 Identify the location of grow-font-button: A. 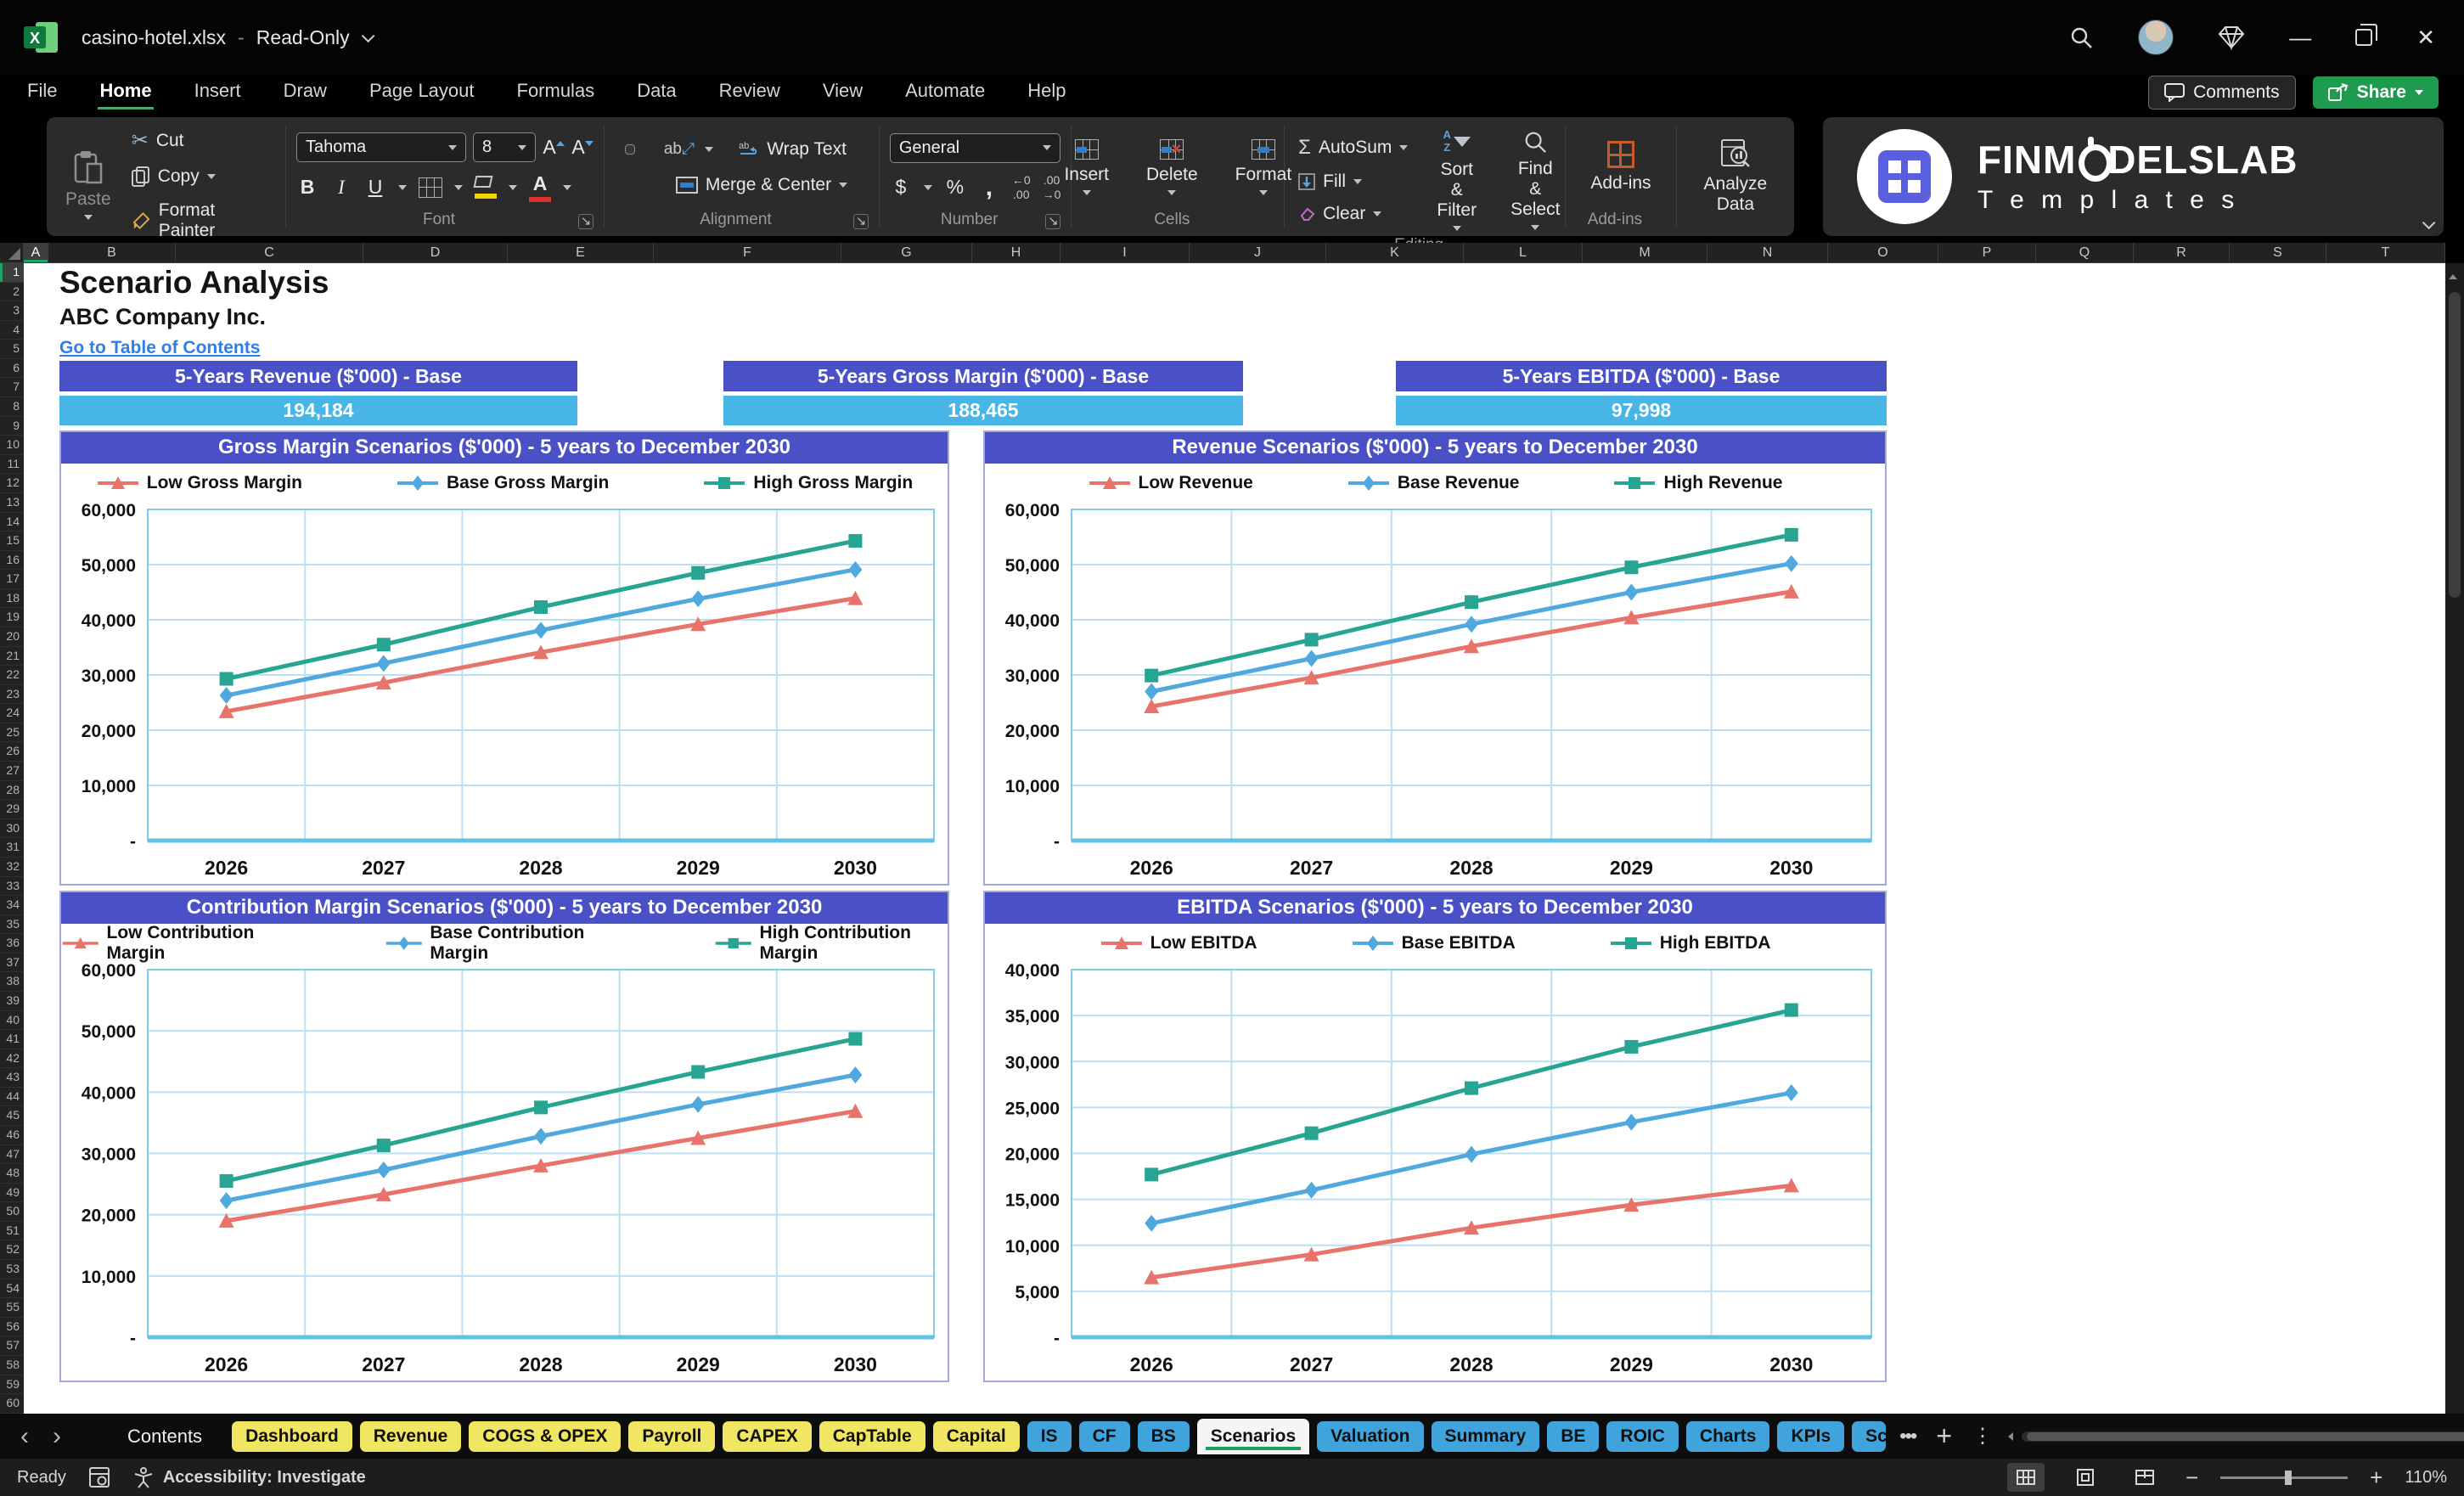
(554, 147).